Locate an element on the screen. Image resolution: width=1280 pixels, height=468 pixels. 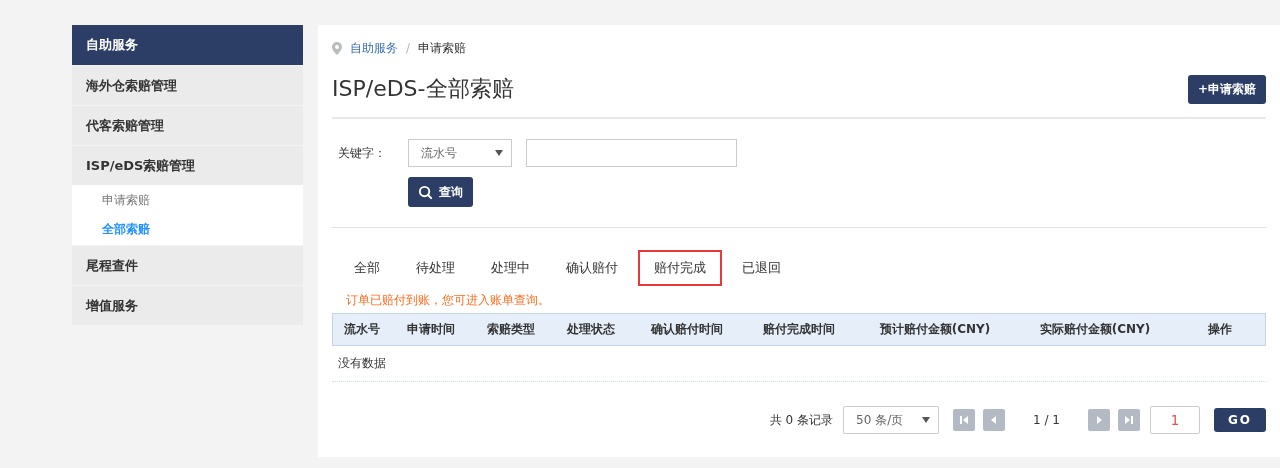
column-header: 申请时间 is located at coordinates (431, 329).